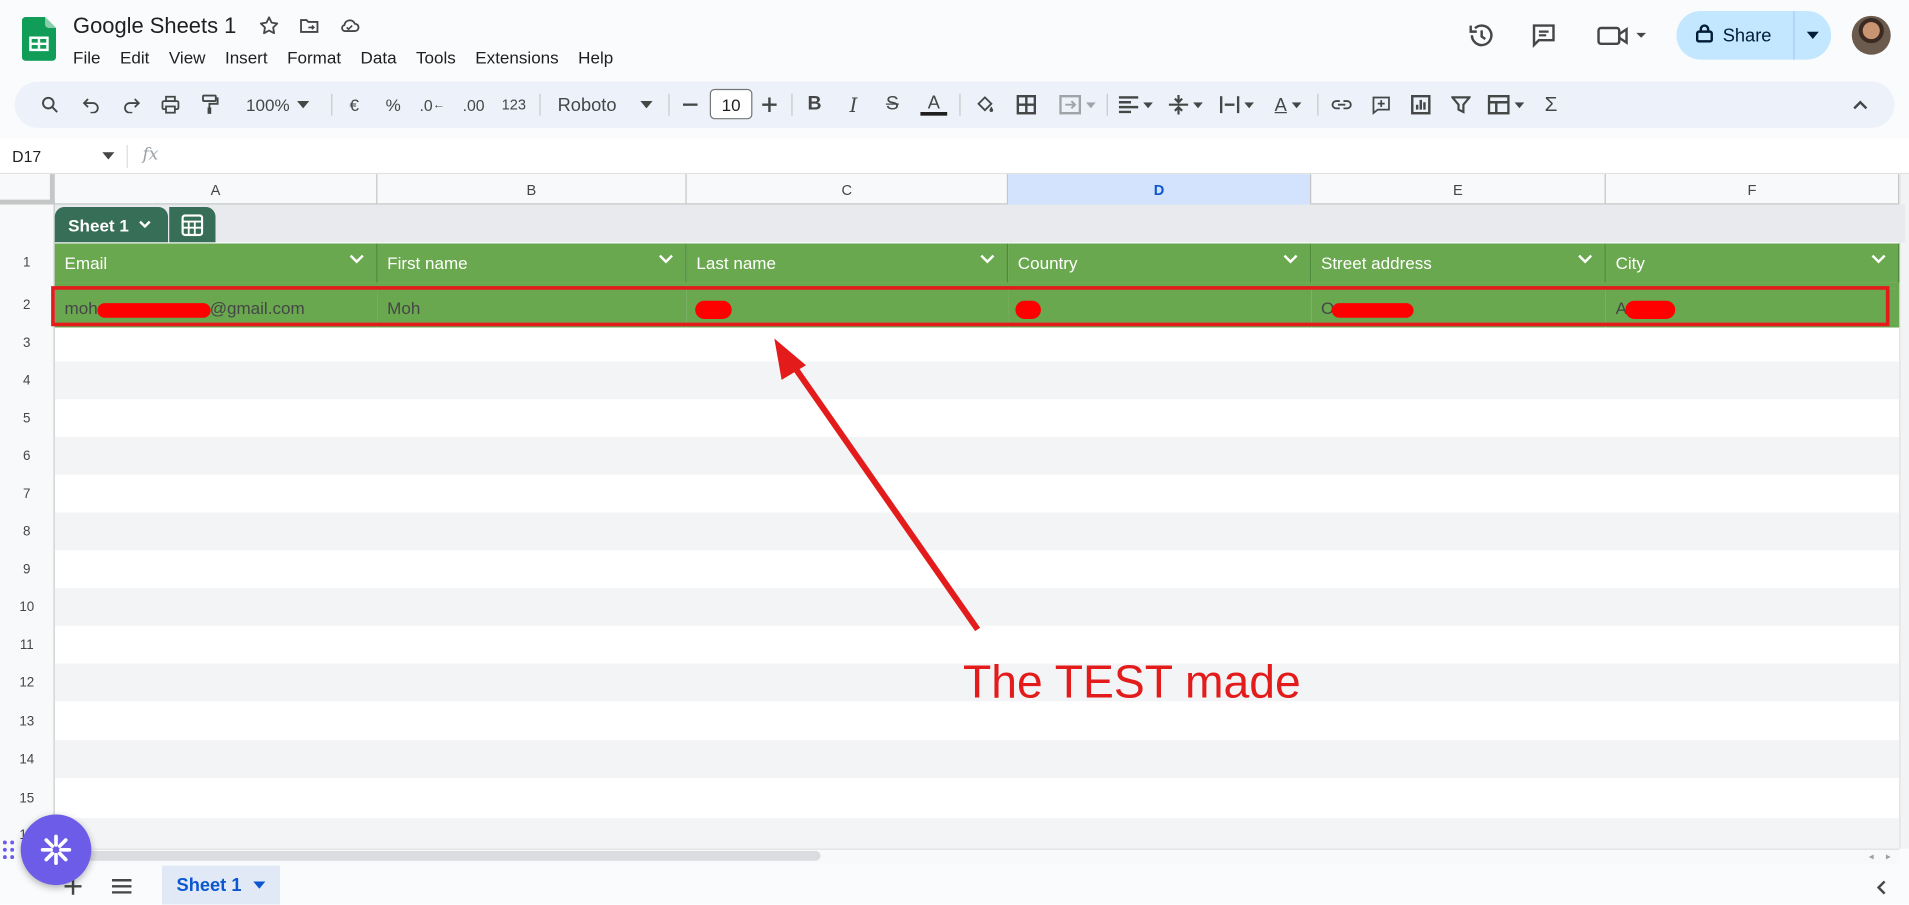  I want to click on menu-view: View, so click(187, 56).